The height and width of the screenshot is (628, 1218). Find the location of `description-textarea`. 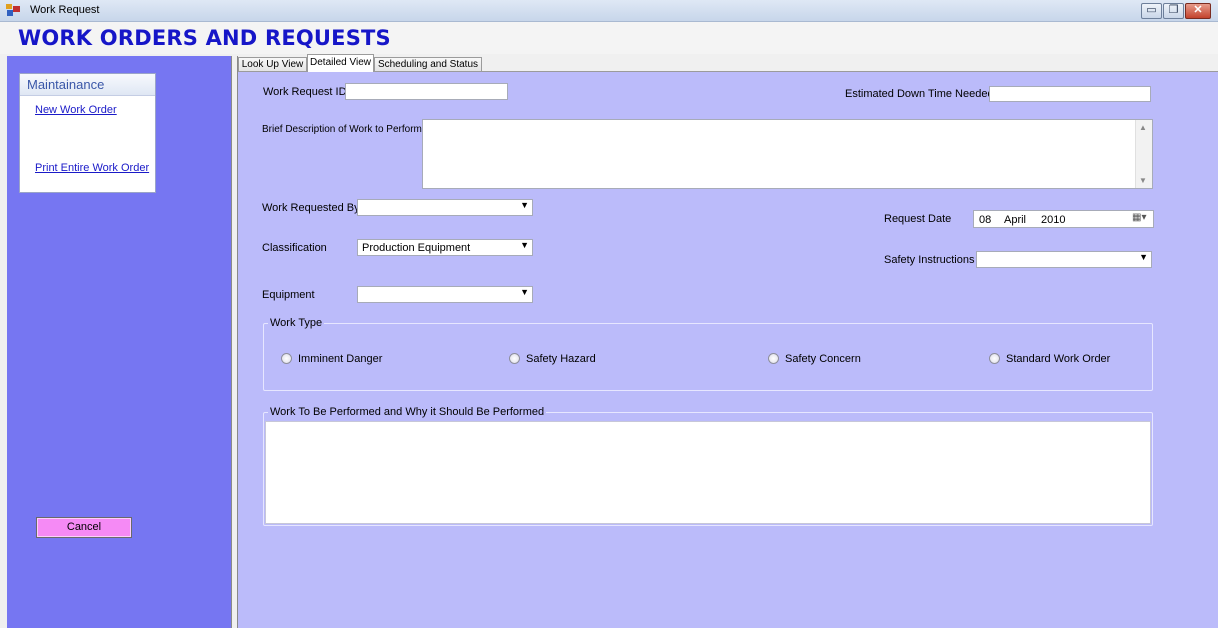

description-textarea is located at coordinates (787, 154).